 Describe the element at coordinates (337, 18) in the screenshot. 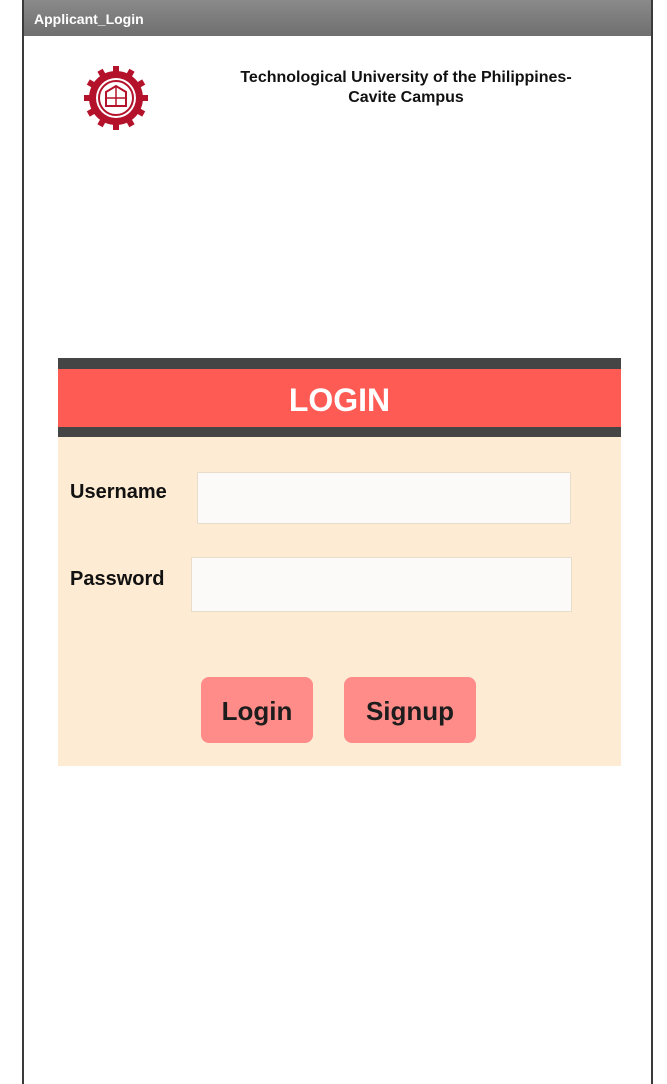

I see `window-title: Applicant_Login` at that location.